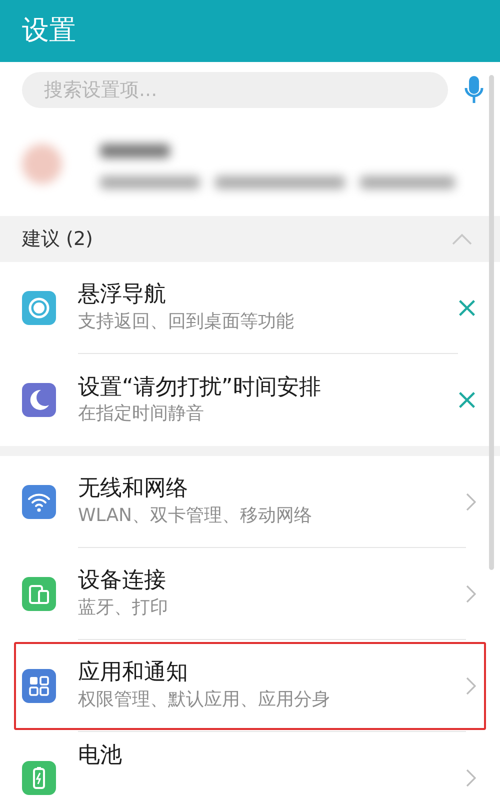 The image size is (500, 798). What do you see at coordinates (49, 31) in the screenshot?
I see `page-title: 设置` at bounding box center [49, 31].